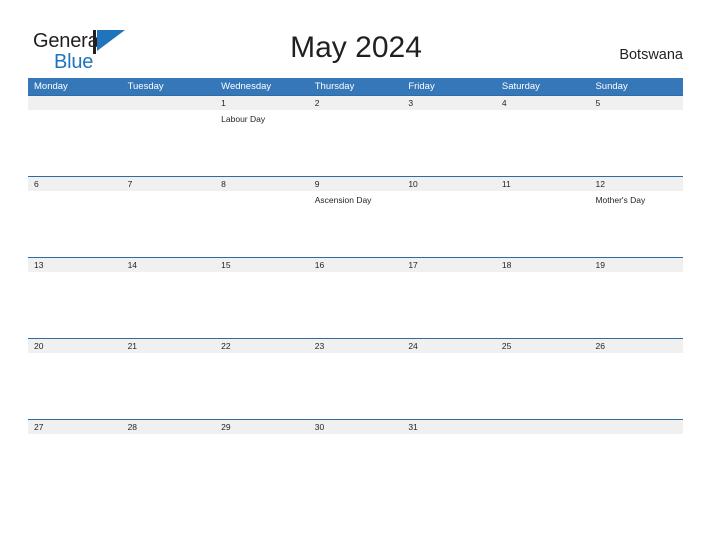 The image size is (712, 550). I want to click on day-number: 25, so click(543, 346).